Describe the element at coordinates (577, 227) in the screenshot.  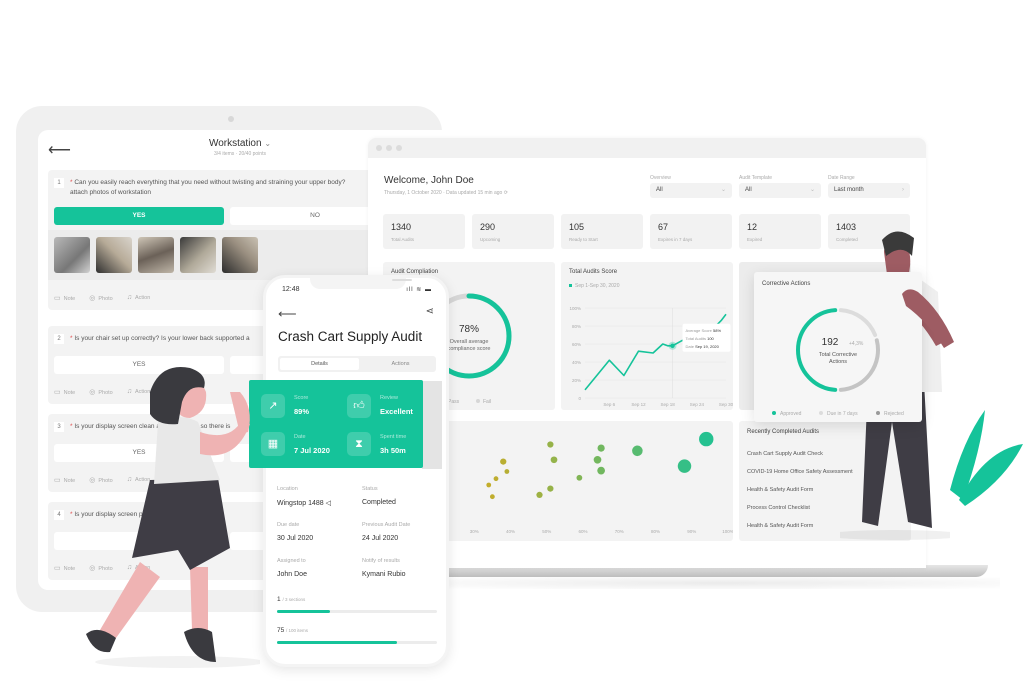
I see `stat-value: 105` at that location.